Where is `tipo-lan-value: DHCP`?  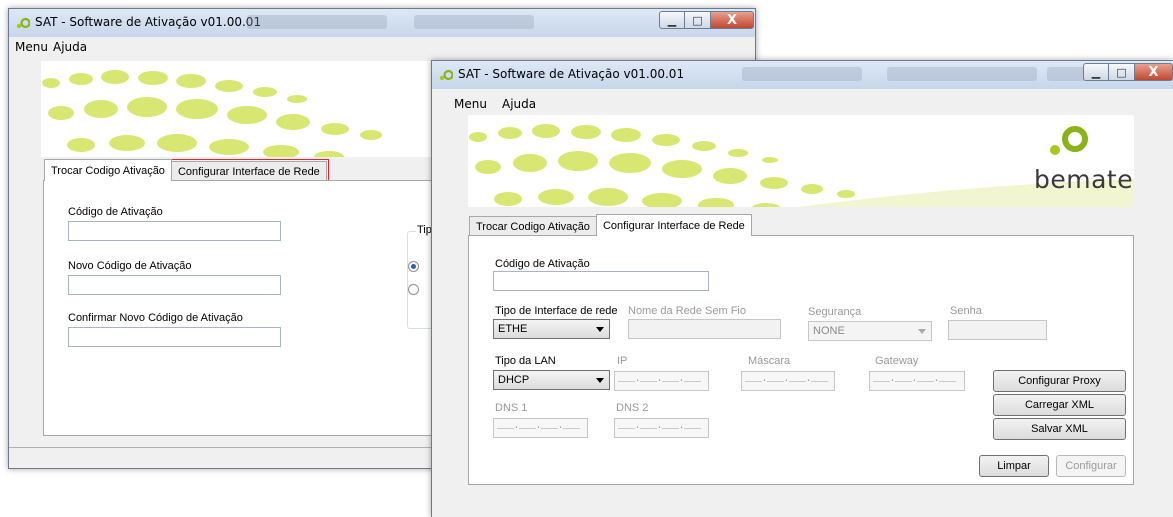 tipo-lan-value: DHCP is located at coordinates (514, 380).